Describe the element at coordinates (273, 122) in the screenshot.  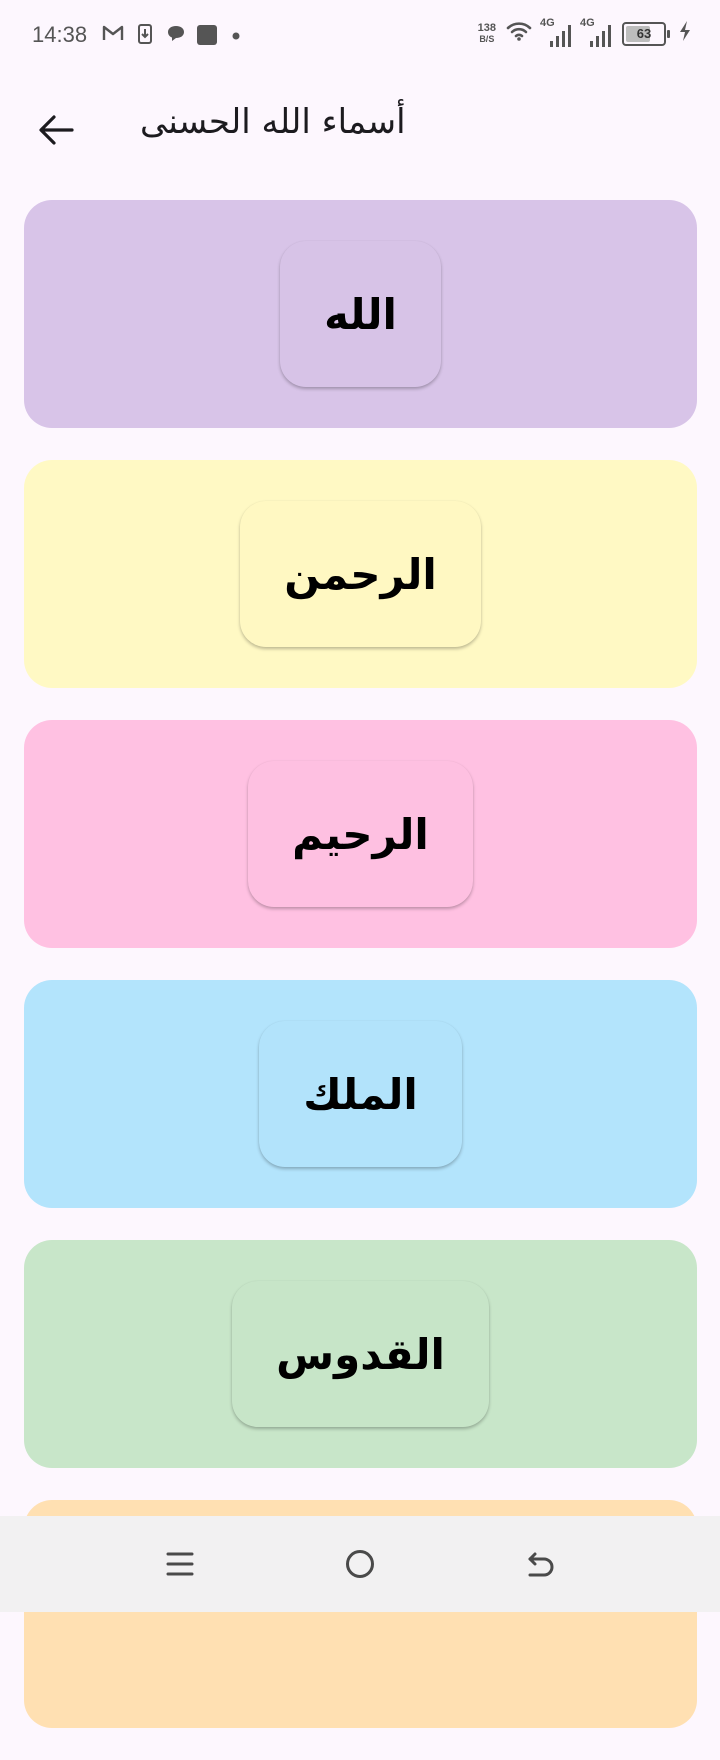
I see `page-title: أسماء الله الحسنى` at that location.